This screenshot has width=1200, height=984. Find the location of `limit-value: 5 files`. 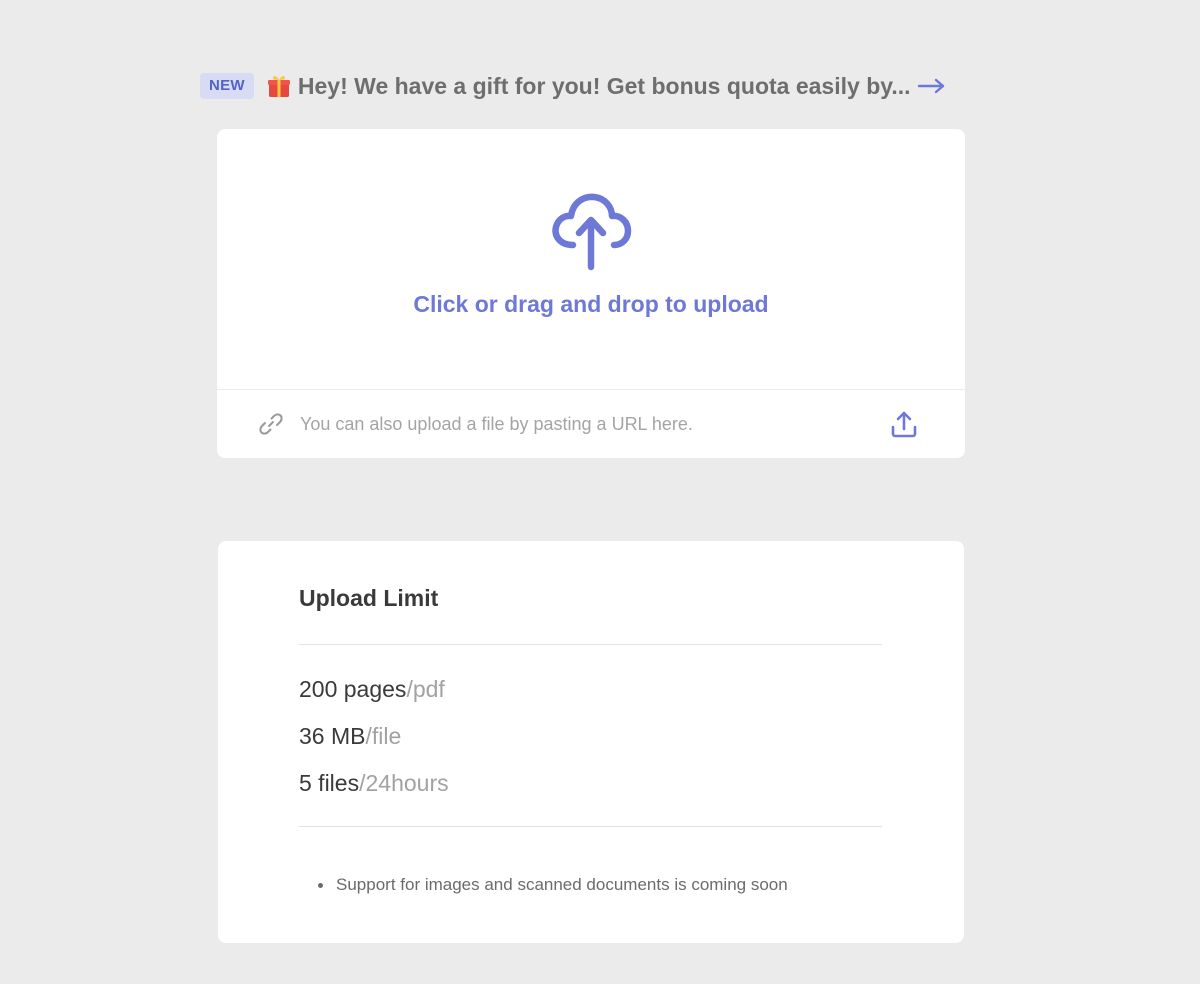

limit-value: 5 files is located at coordinates (329, 783).